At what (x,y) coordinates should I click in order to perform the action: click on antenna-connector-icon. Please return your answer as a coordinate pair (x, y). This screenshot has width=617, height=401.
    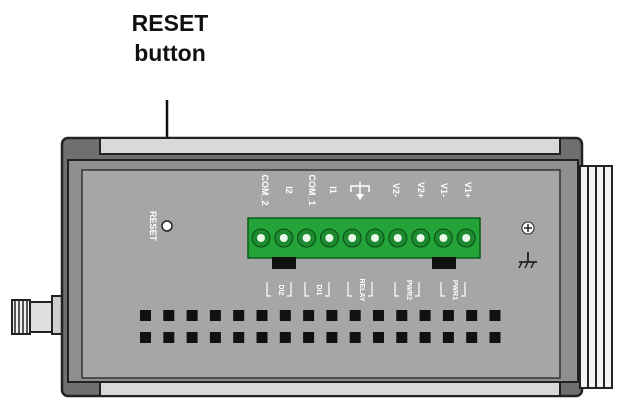
    Looking at the image, I should click on (38, 315).